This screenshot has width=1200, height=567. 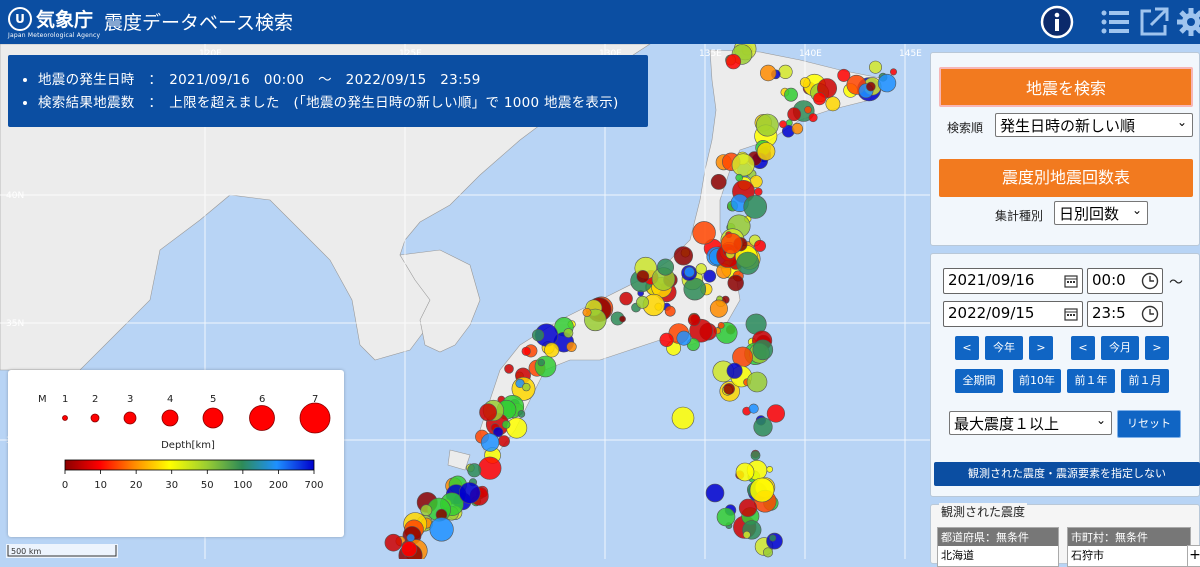 What do you see at coordinates (967, 348) in the screenshot?
I see `prev-year-button: <` at bounding box center [967, 348].